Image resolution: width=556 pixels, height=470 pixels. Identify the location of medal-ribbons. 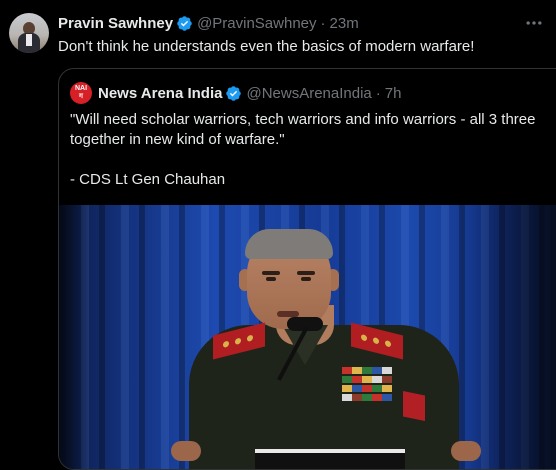
(367, 385).